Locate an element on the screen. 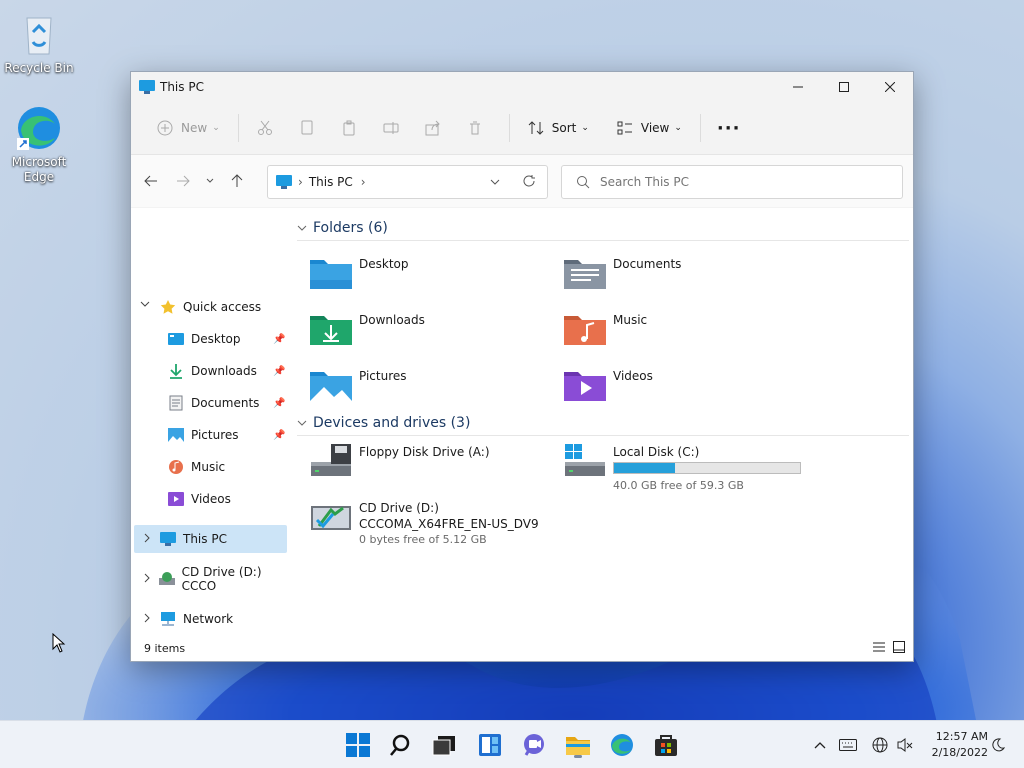  store-button is located at coordinates (666, 745).